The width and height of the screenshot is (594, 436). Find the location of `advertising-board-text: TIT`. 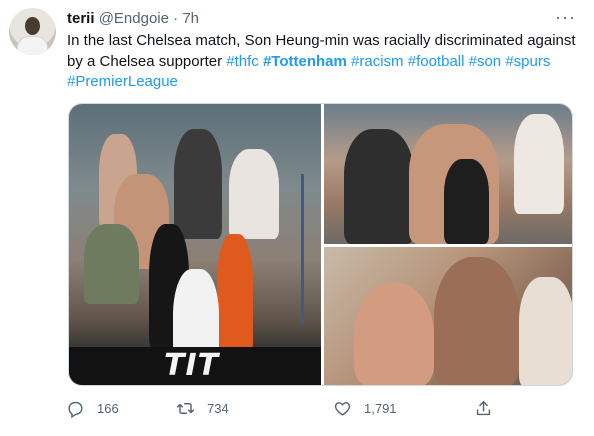

advertising-board-text: TIT is located at coordinates (192, 365).